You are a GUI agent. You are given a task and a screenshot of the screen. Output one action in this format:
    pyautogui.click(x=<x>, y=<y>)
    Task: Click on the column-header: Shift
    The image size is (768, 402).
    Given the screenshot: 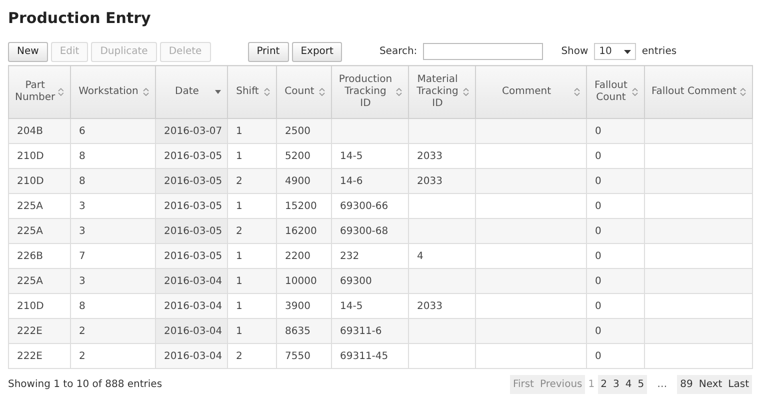 What is the action you would take?
    pyautogui.click(x=252, y=92)
    